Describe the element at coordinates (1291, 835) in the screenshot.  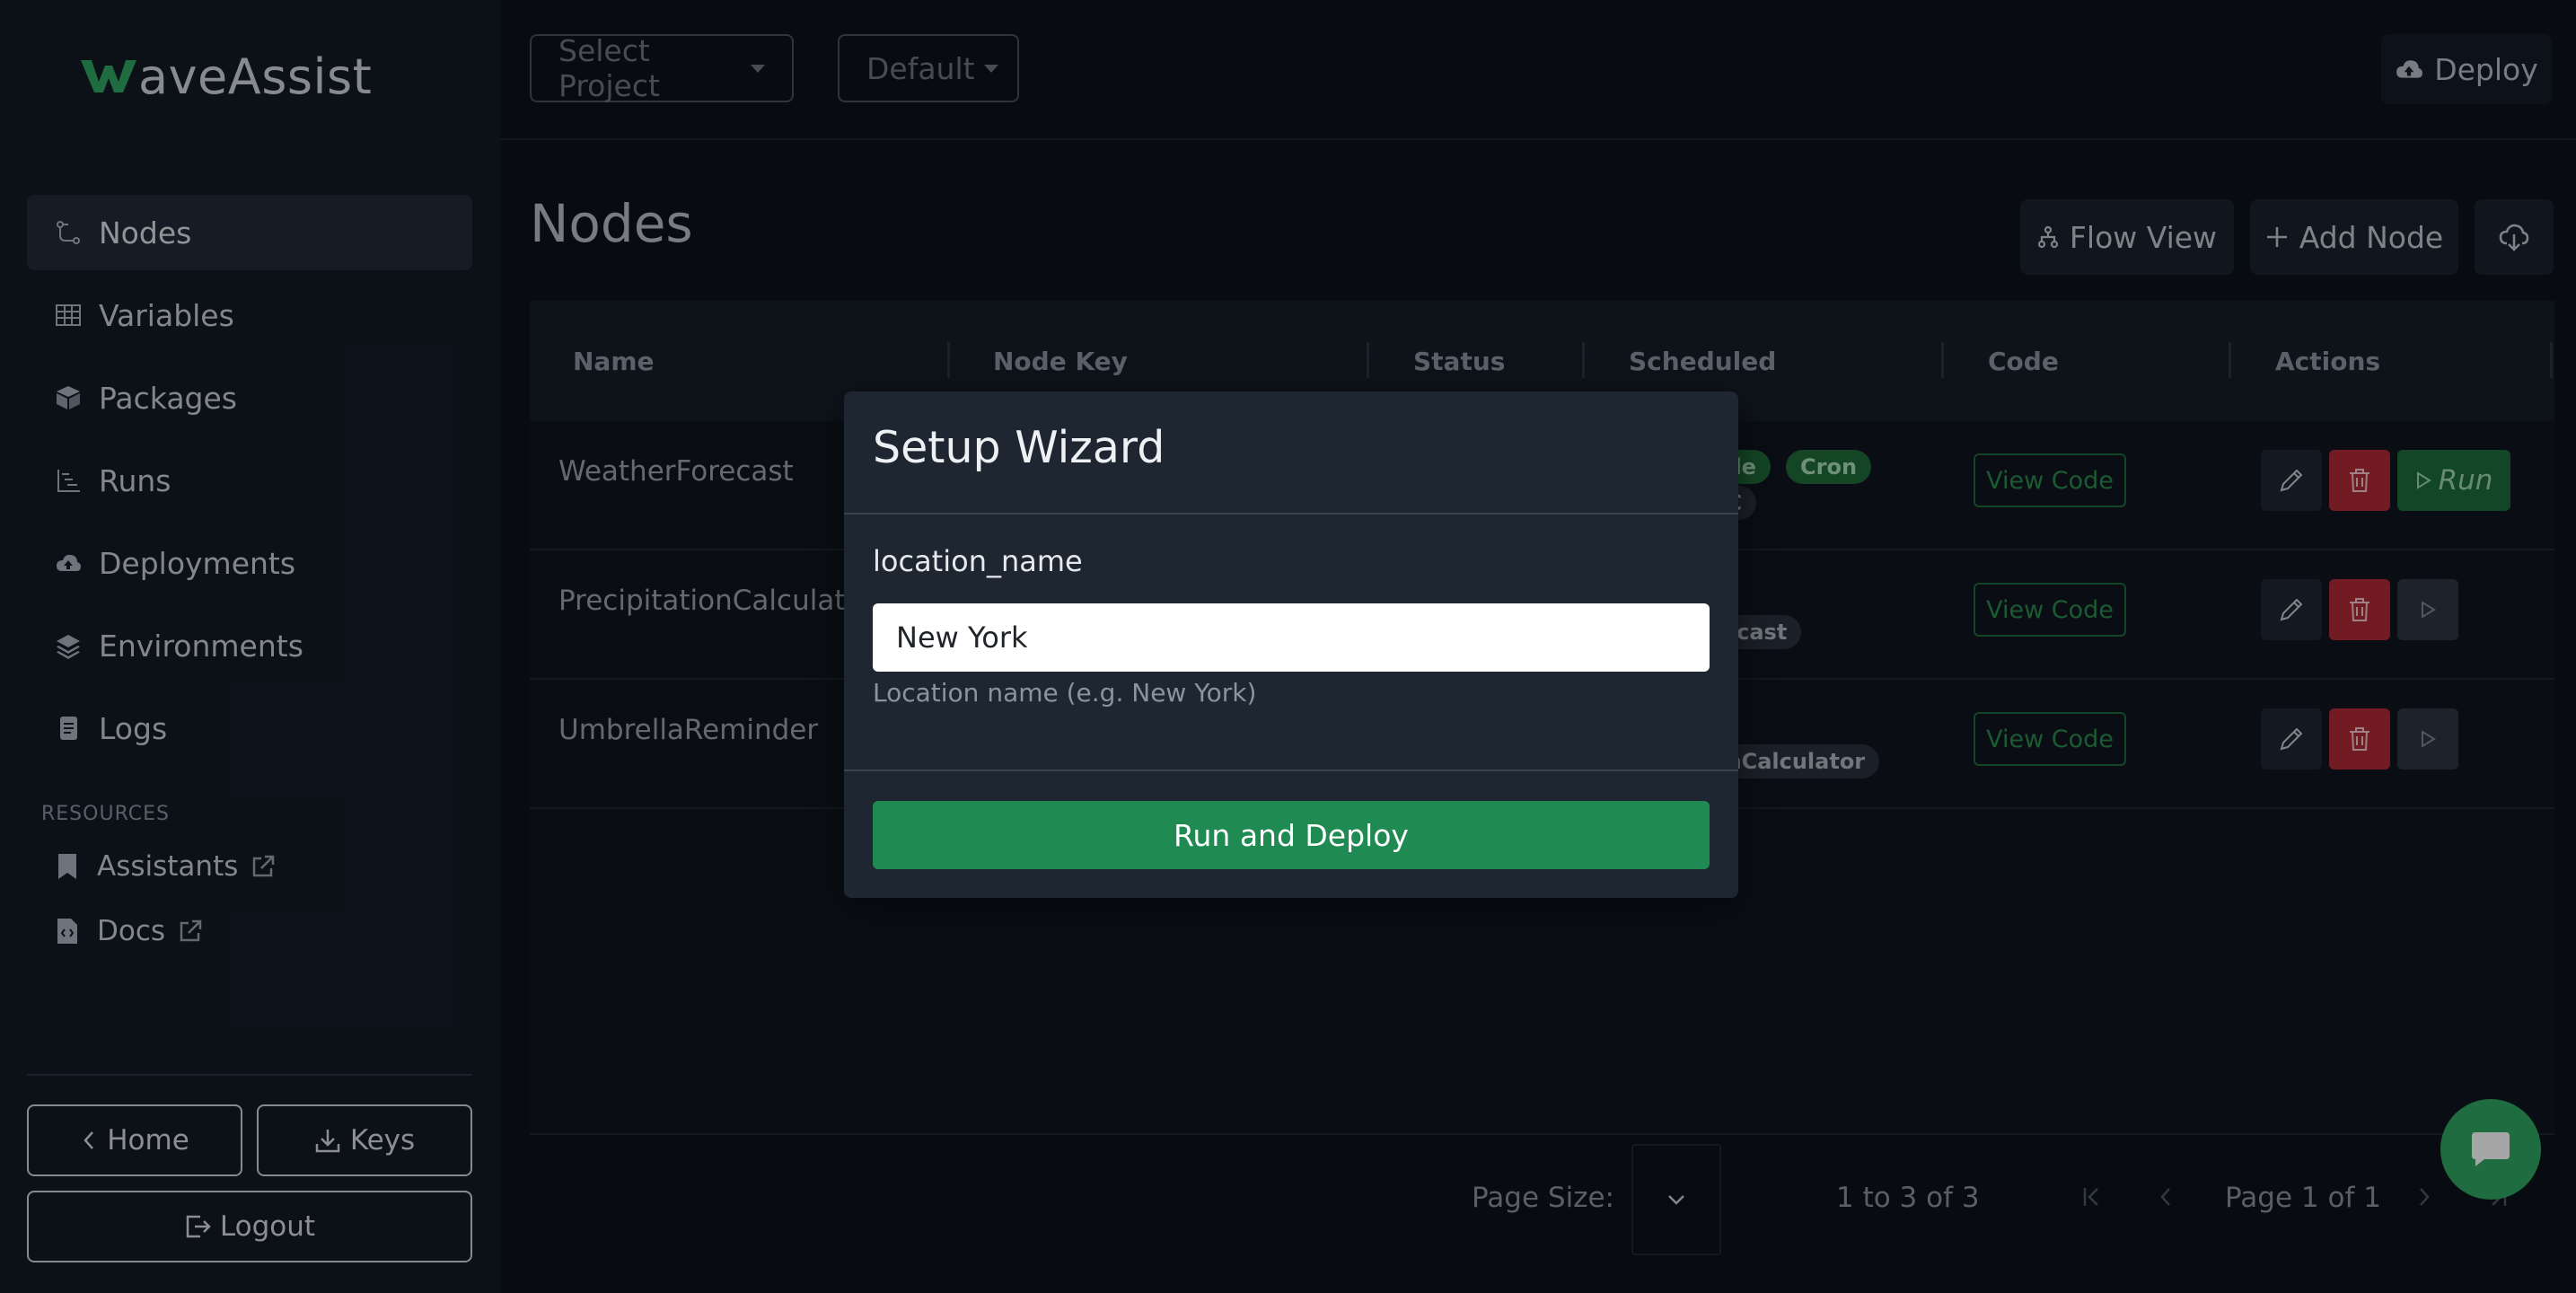
I see `run-and-deploy-button: Run and Deploy` at that location.